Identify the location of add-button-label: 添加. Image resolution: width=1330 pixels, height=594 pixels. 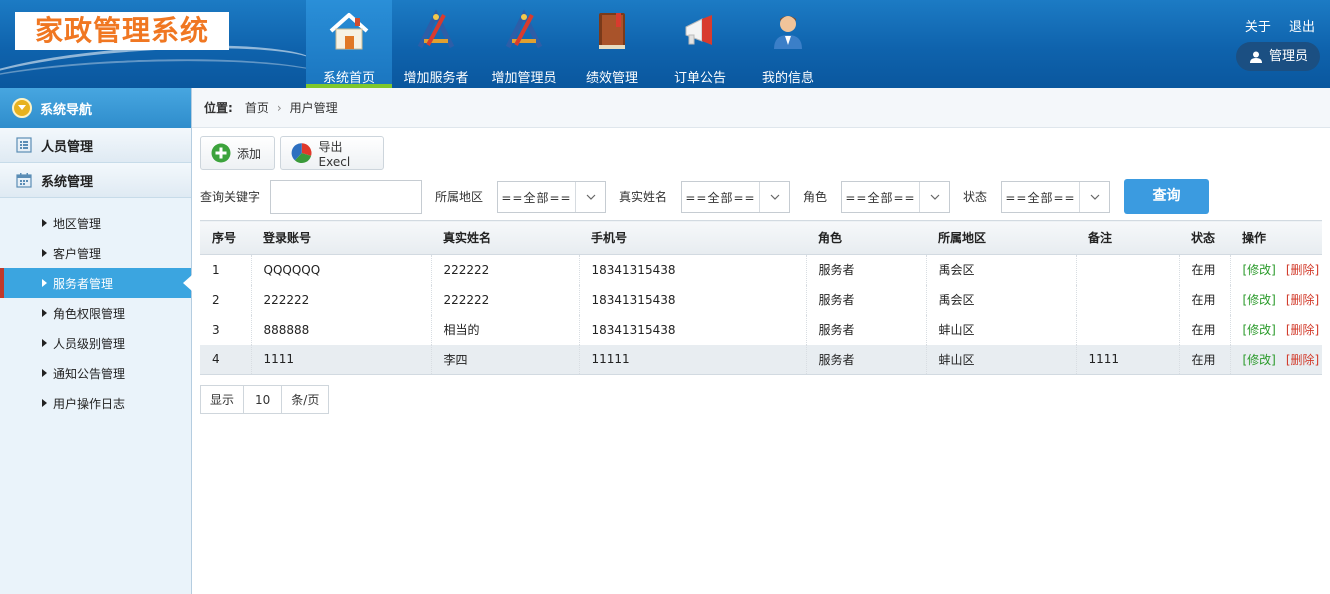
(249, 153).